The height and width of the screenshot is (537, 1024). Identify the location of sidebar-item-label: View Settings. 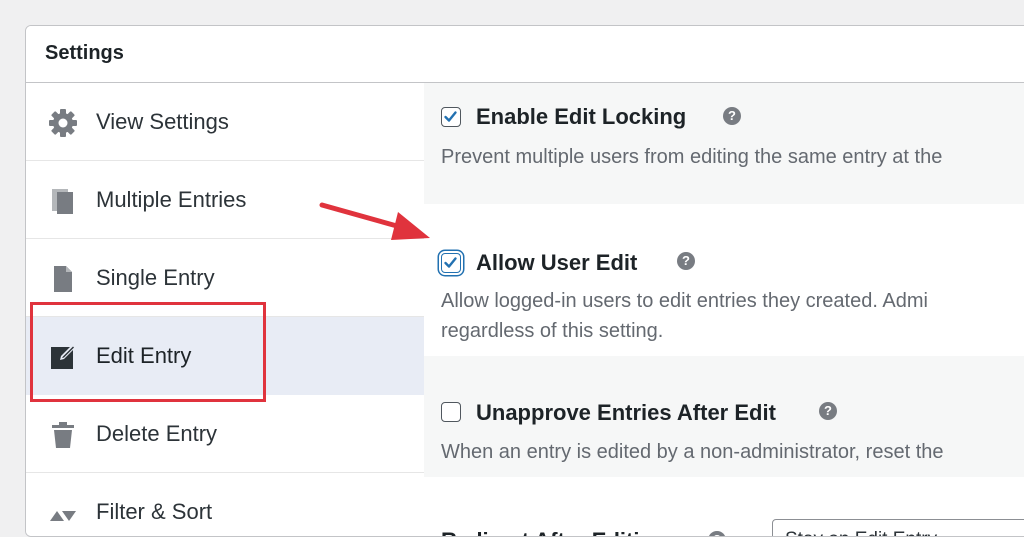
(162, 121).